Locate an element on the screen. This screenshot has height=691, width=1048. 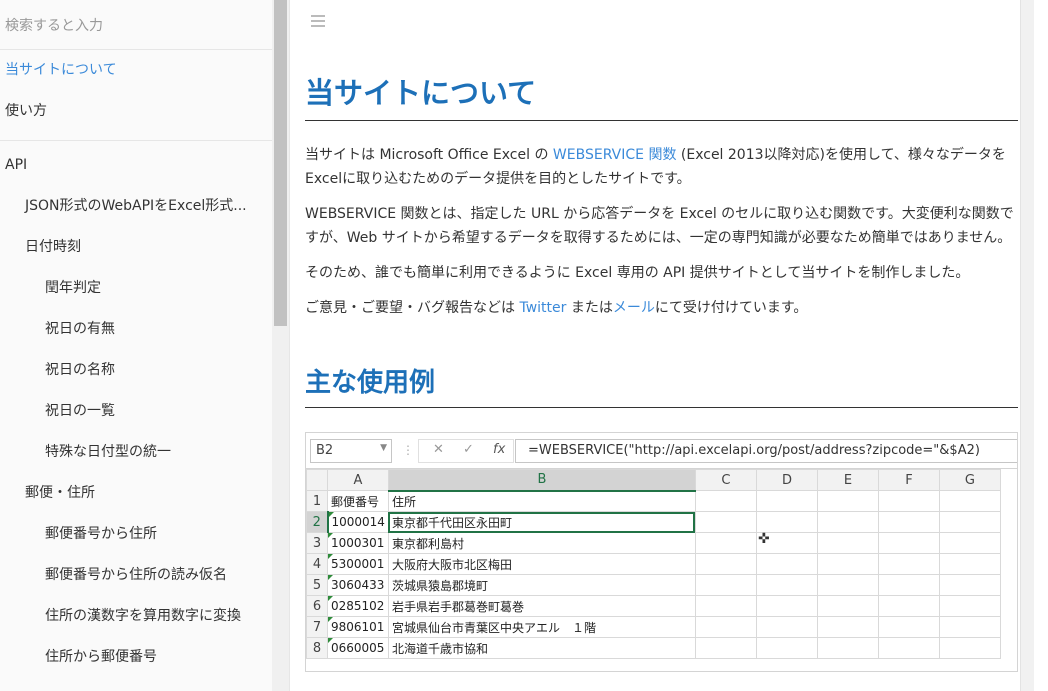
sidebar-scrollbar-thumb is located at coordinates (280, 163).